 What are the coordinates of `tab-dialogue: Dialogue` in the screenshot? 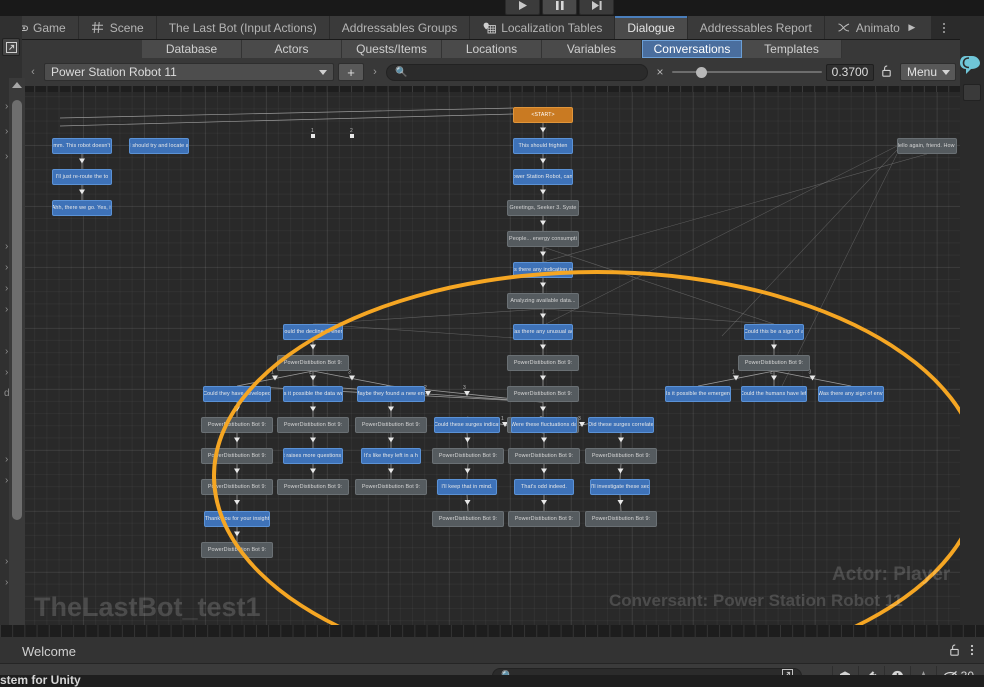 It's located at (651, 27).